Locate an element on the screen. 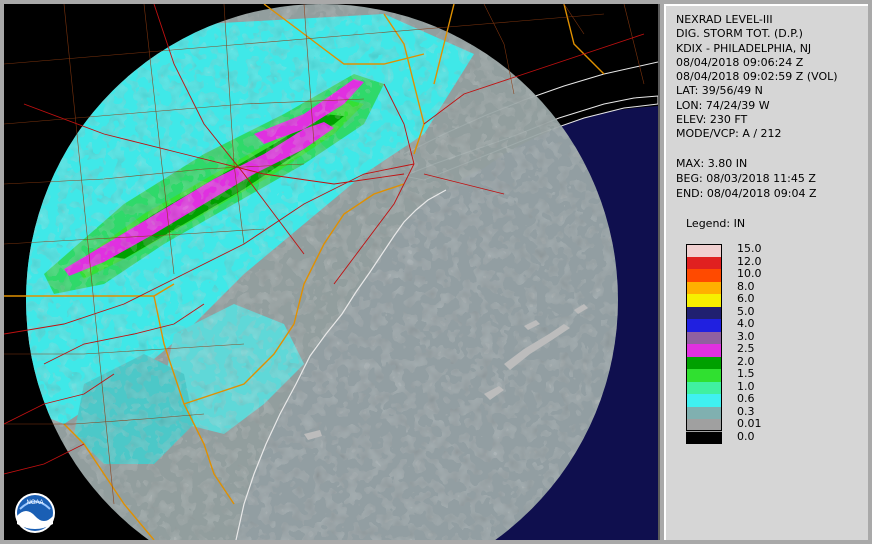 The height and width of the screenshot is (544, 872). legend-label: 0.6 is located at coordinates (746, 398).